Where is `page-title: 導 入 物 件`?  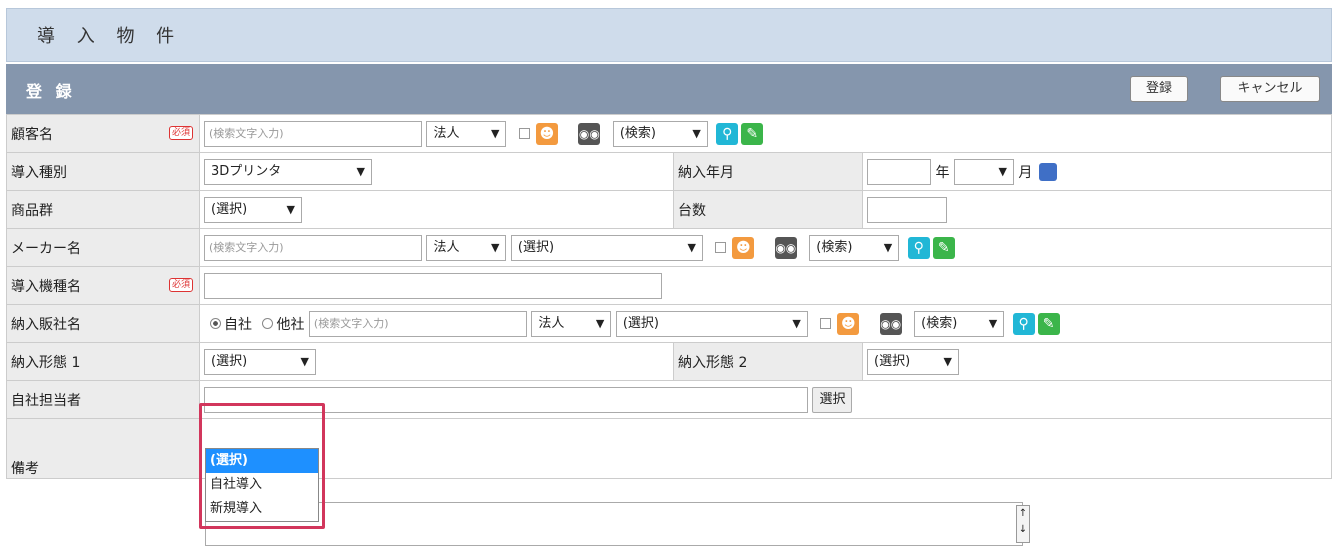 page-title: 導 入 物 件 is located at coordinates (110, 36).